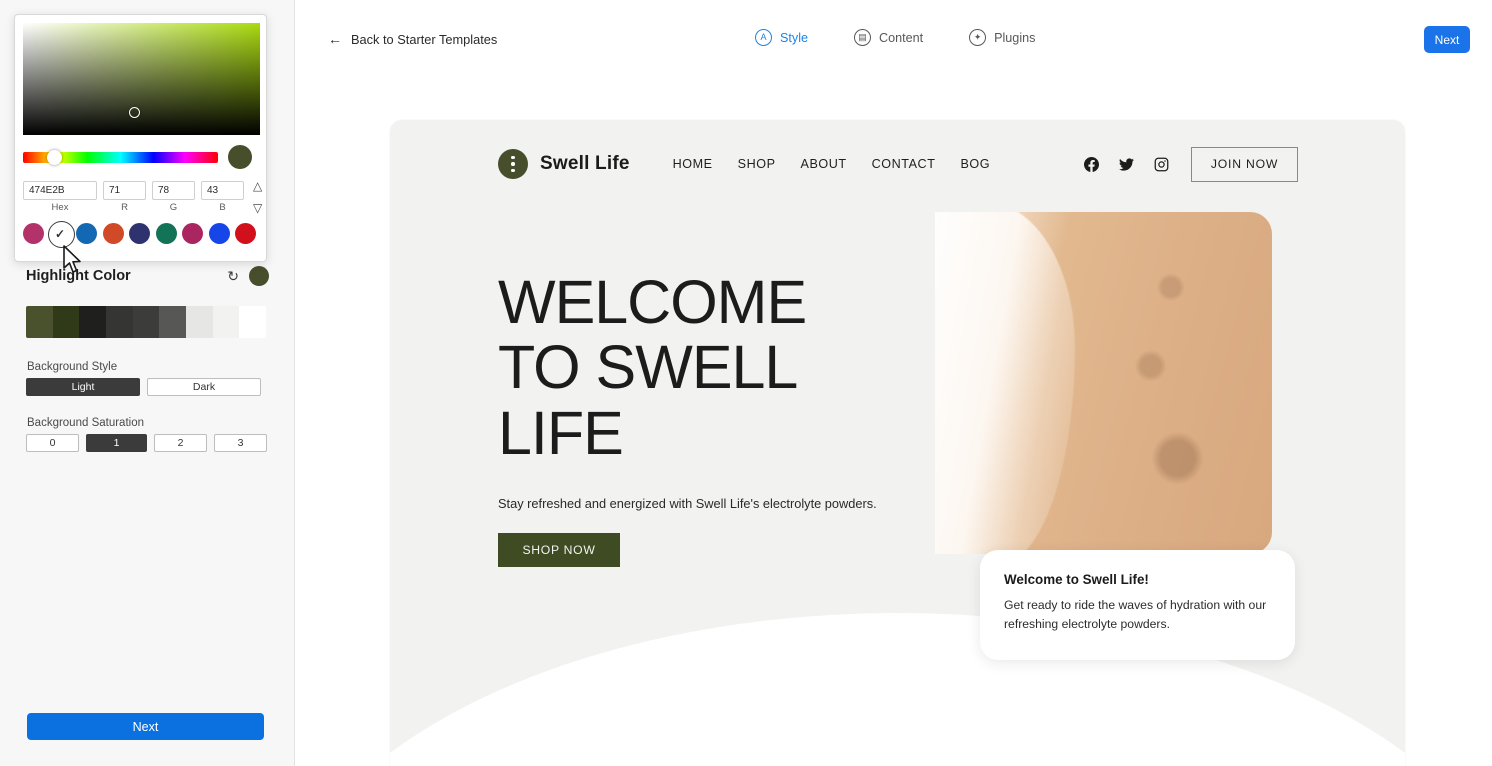 This screenshot has height=766, width=1492. What do you see at coordinates (204, 387) in the screenshot?
I see `background-style-option-dark: Dark` at bounding box center [204, 387].